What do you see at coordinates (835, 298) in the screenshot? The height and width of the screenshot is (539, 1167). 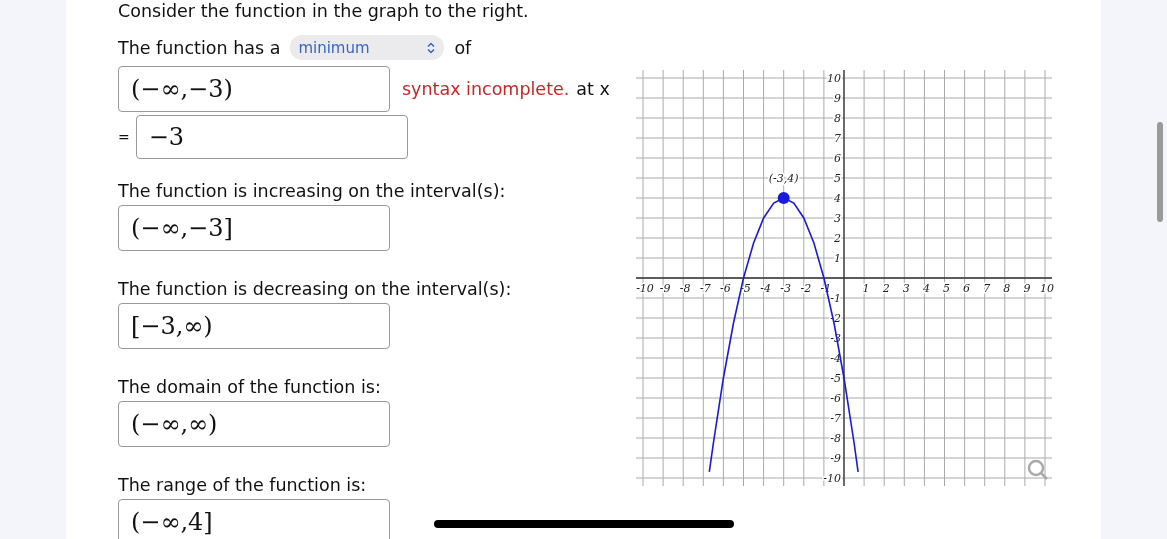 I see `y-tick-label: -1` at bounding box center [835, 298].